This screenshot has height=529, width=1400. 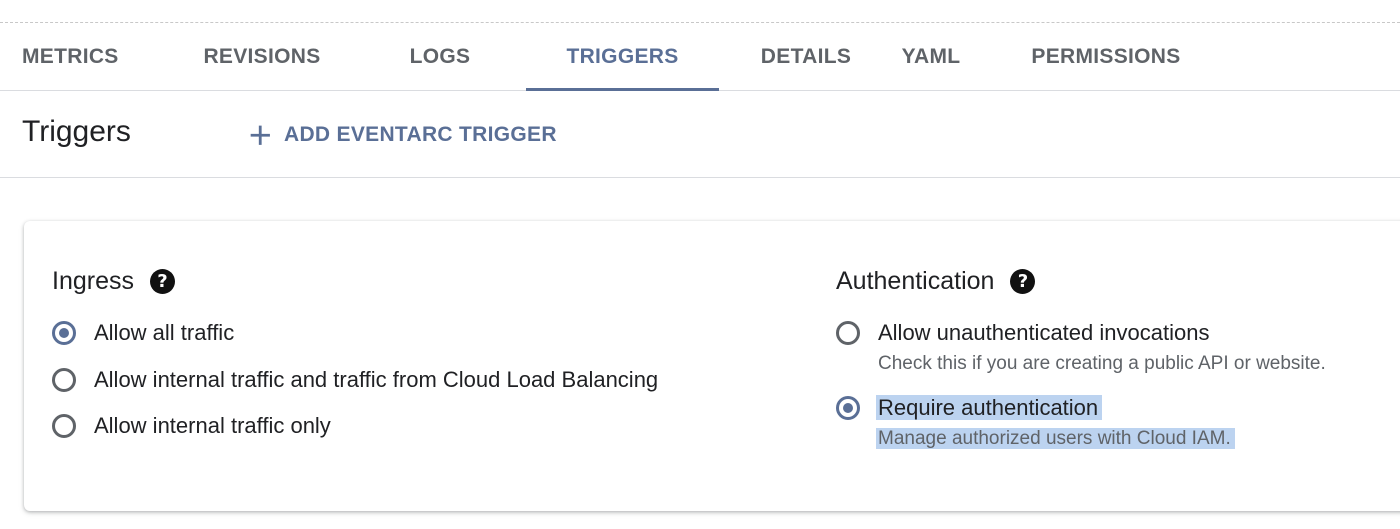 What do you see at coordinates (70, 57) in the screenshot?
I see `tab-metrics: METRICS` at bounding box center [70, 57].